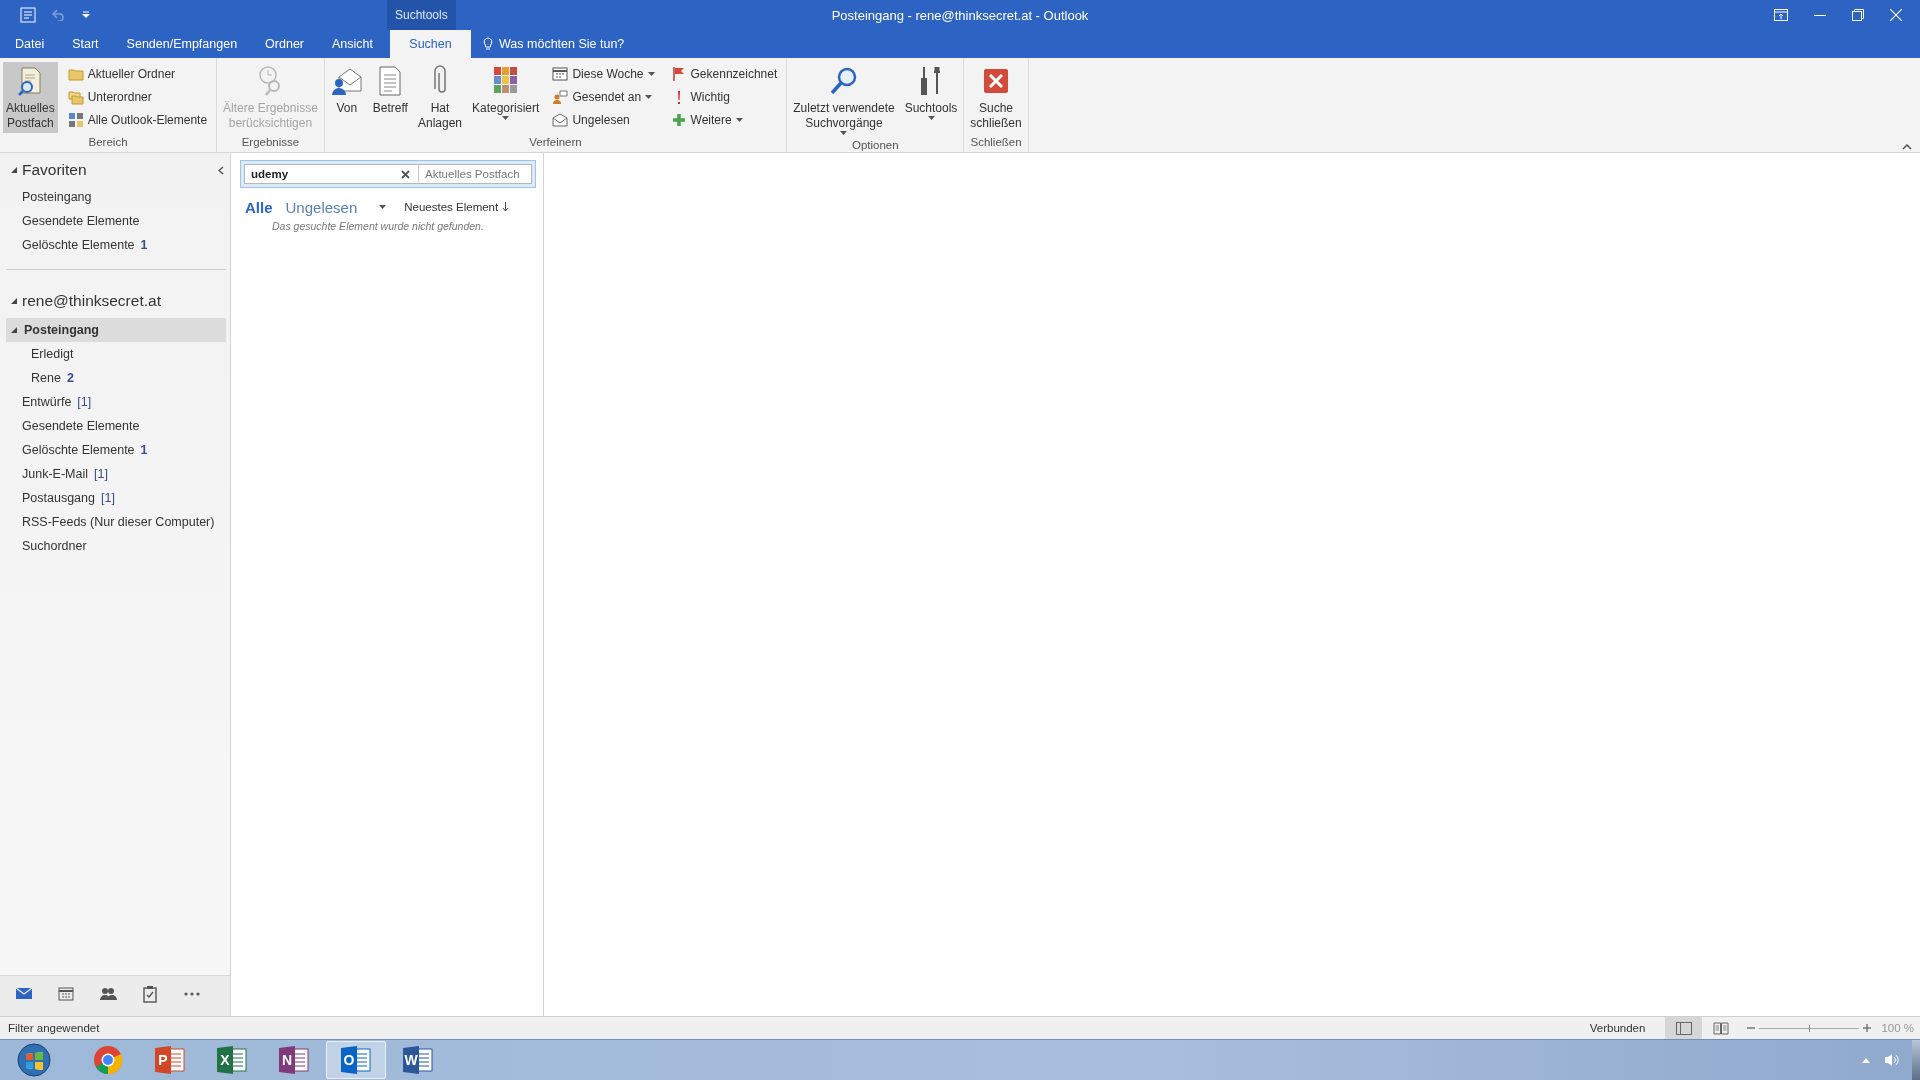 The width and height of the screenshot is (1920, 1080). I want to click on filter-tab: Alle, so click(259, 207).